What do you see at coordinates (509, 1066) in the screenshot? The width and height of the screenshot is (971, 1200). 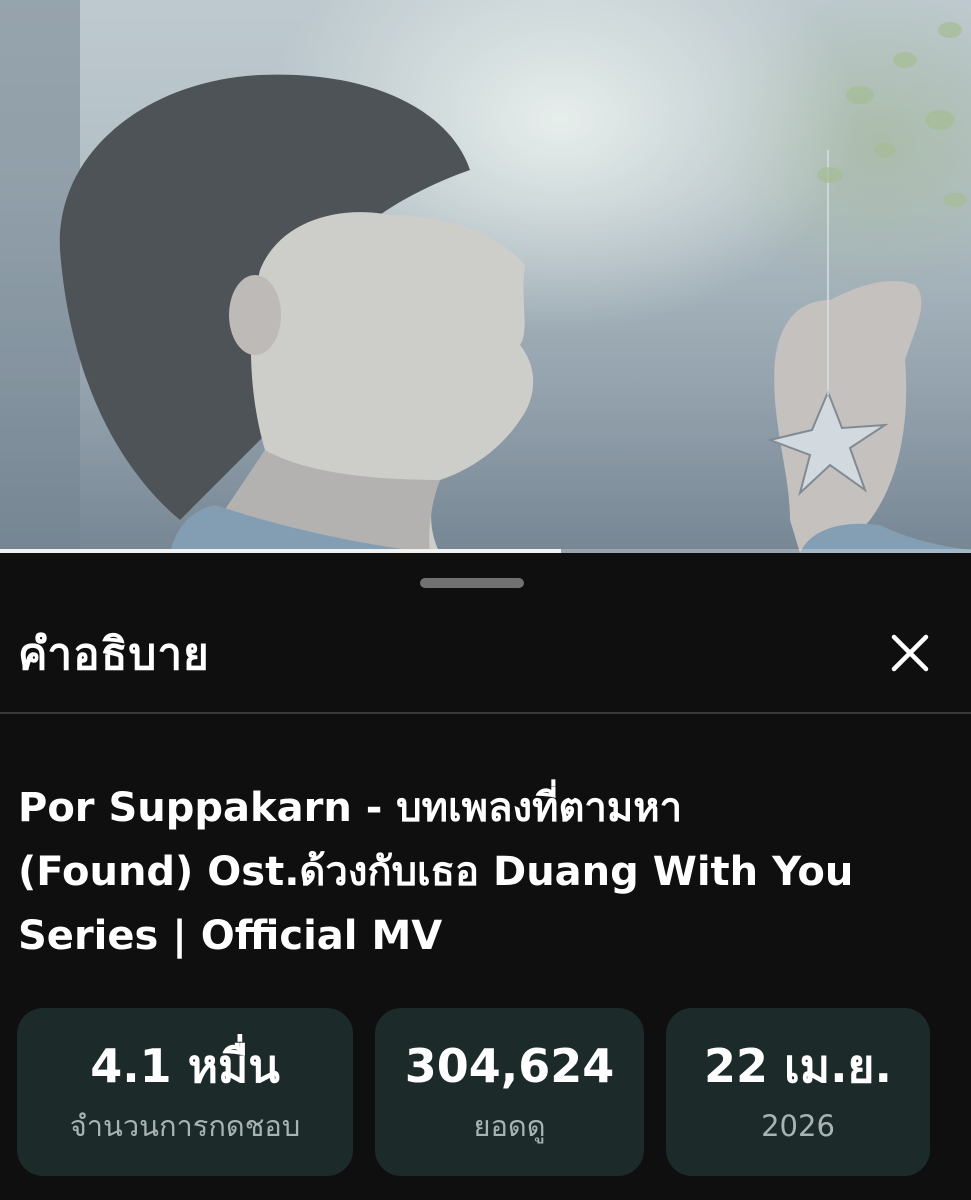 I see `views-count: 304,624` at bounding box center [509, 1066].